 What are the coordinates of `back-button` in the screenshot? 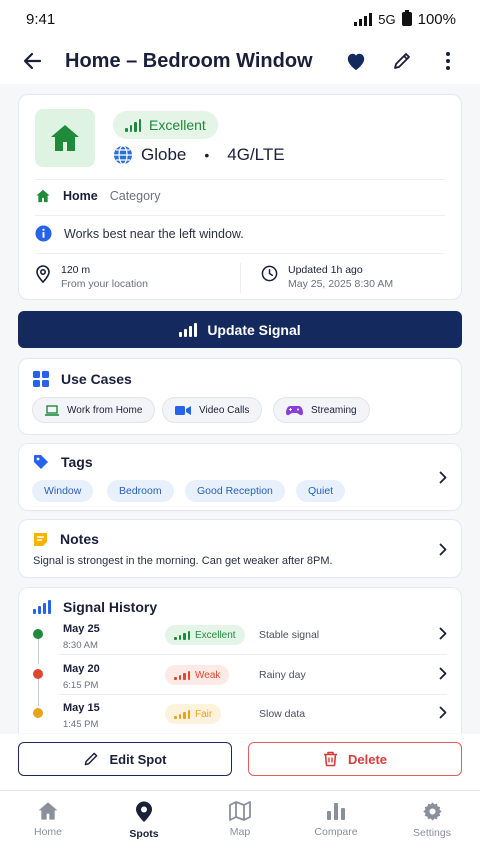 It's located at (33, 61).